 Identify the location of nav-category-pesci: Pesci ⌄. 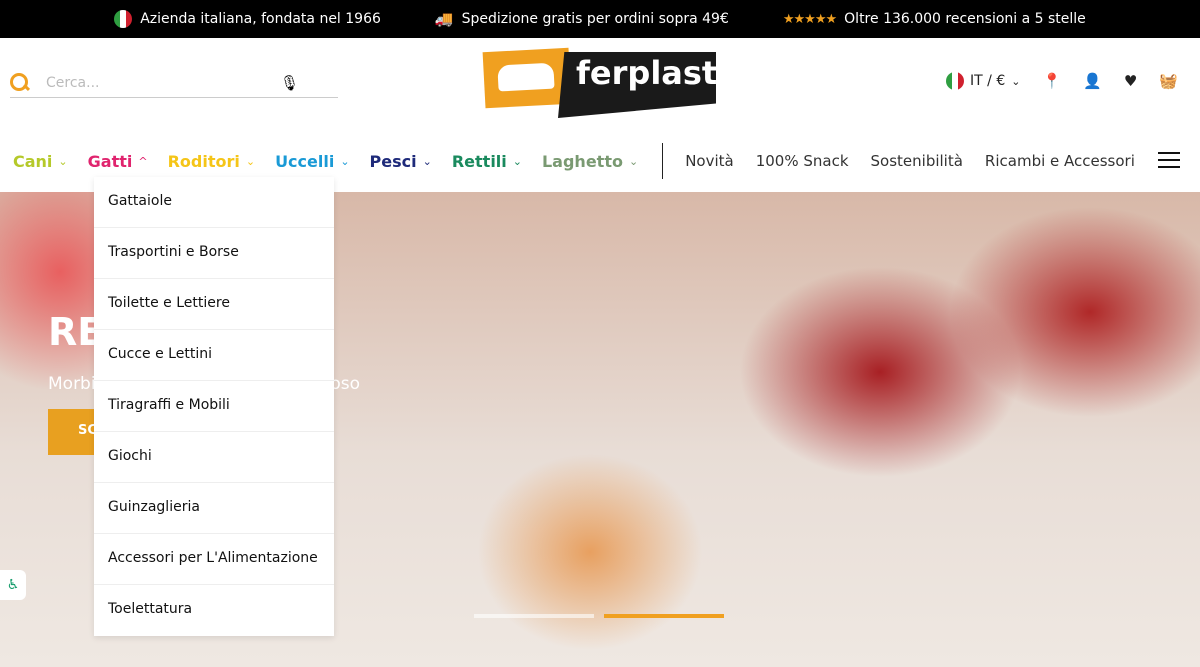
(401, 161).